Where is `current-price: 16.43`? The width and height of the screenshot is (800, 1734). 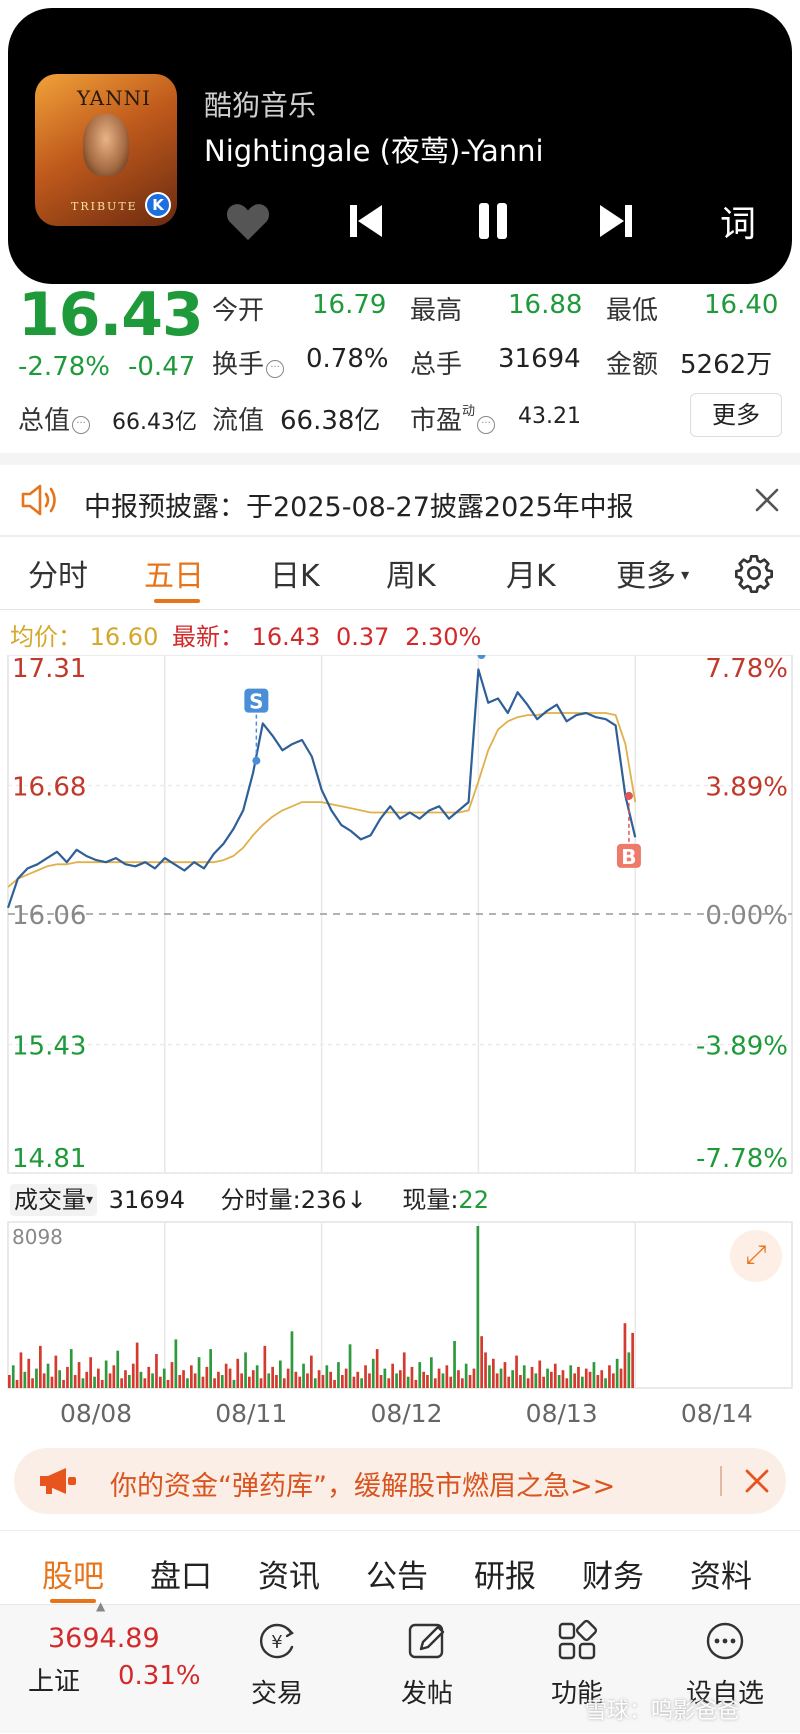 current-price: 16.43 is located at coordinates (111, 315).